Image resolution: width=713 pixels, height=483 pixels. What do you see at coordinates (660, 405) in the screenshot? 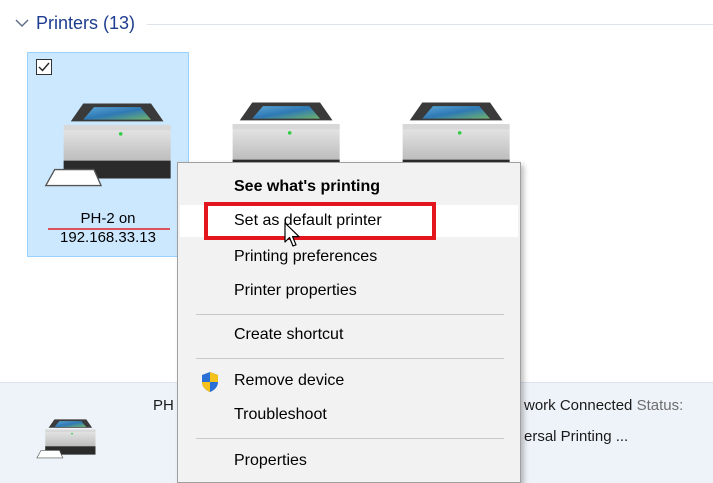
I see `details-status-label: Status:` at bounding box center [660, 405].